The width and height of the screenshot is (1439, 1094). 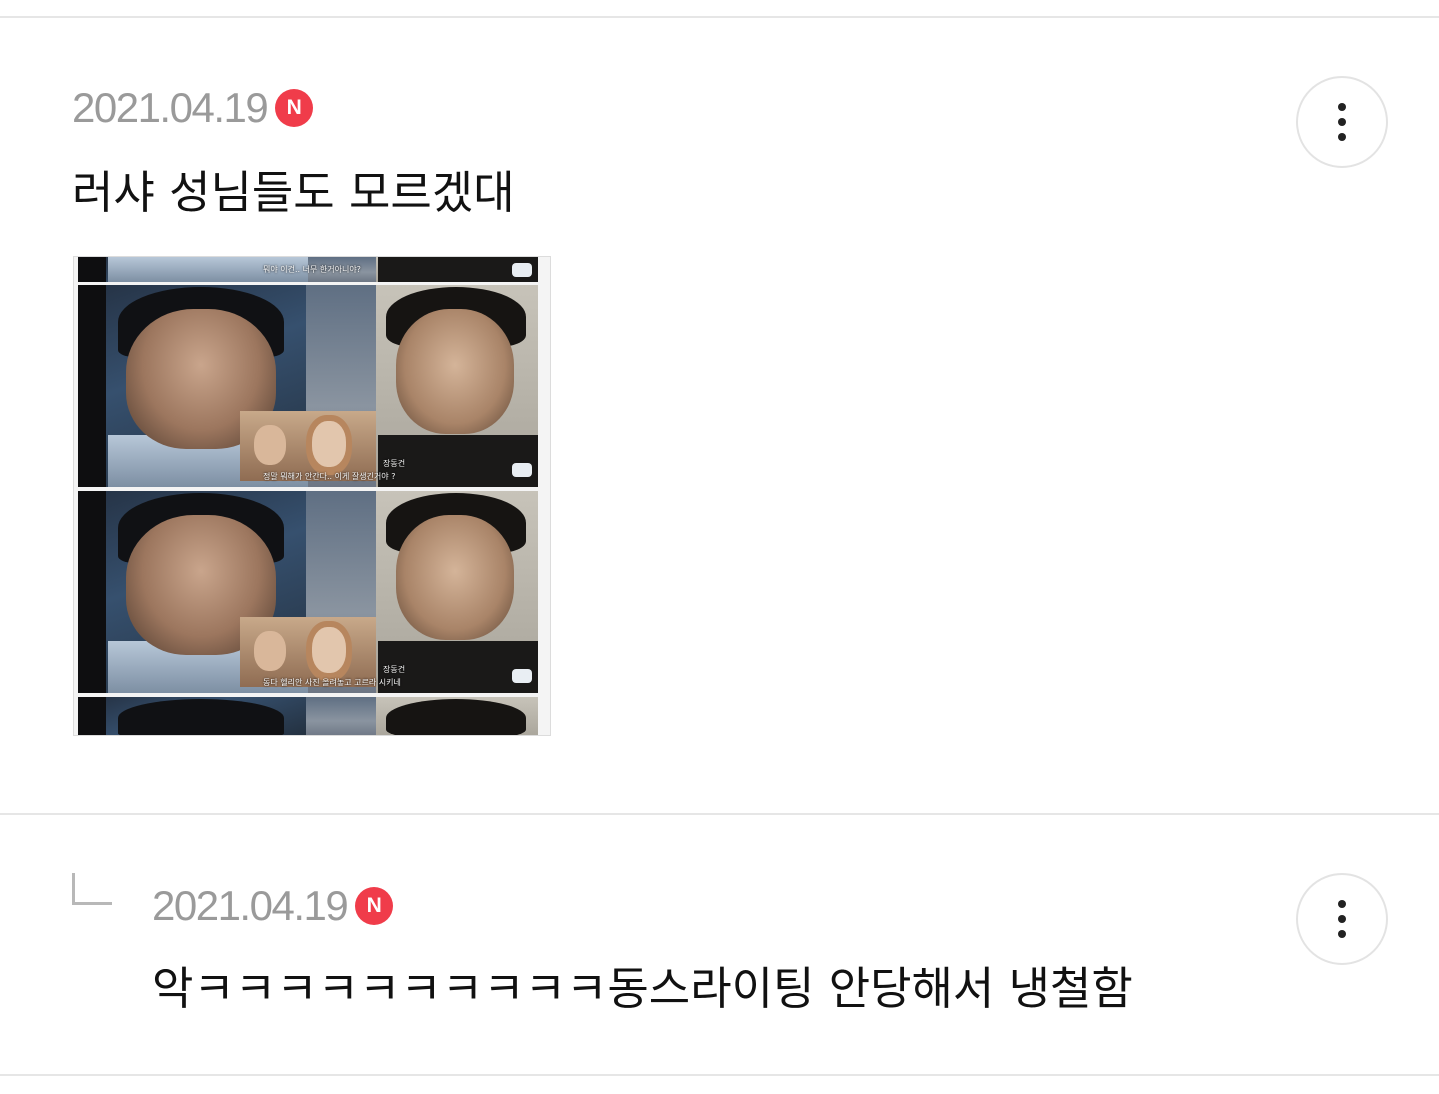 I want to click on image-strip: 장동건 동다 헬리안 사진 올려놓고 고르라 시키네, so click(x=308, y=592).